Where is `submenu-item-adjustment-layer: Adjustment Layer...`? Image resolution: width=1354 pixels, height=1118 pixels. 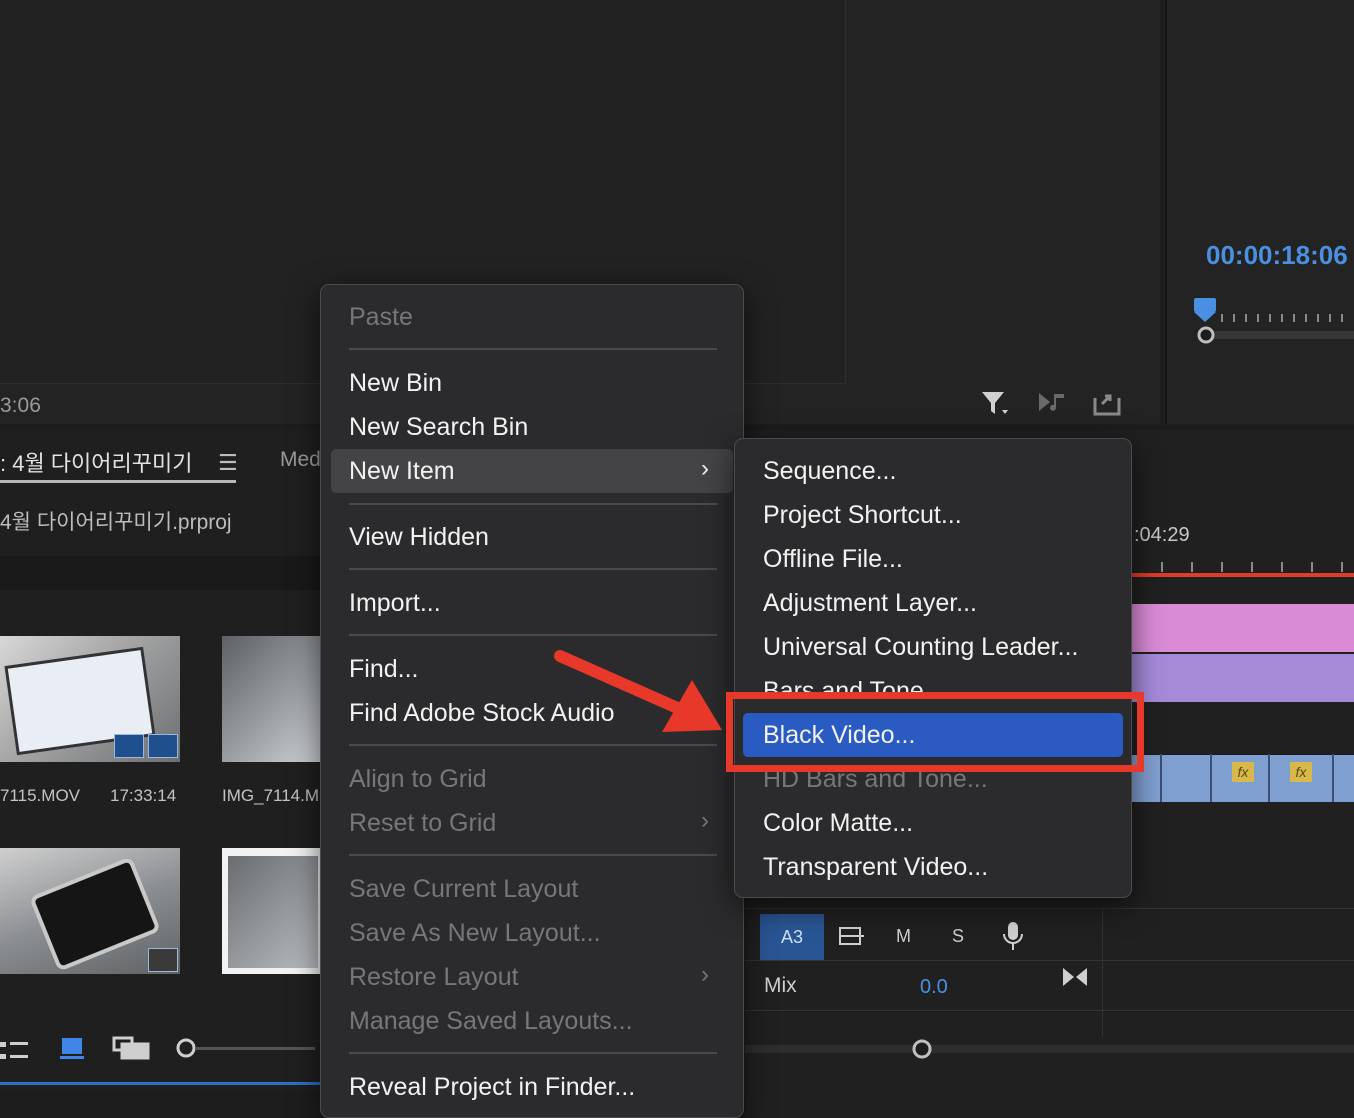 submenu-item-adjustment-layer: Adjustment Layer... is located at coordinates (870, 603).